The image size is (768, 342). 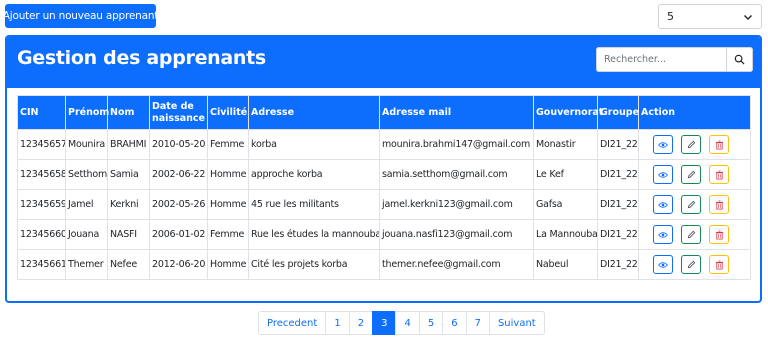 What do you see at coordinates (86, 174) in the screenshot?
I see `cell-prenom: Setthom` at bounding box center [86, 174].